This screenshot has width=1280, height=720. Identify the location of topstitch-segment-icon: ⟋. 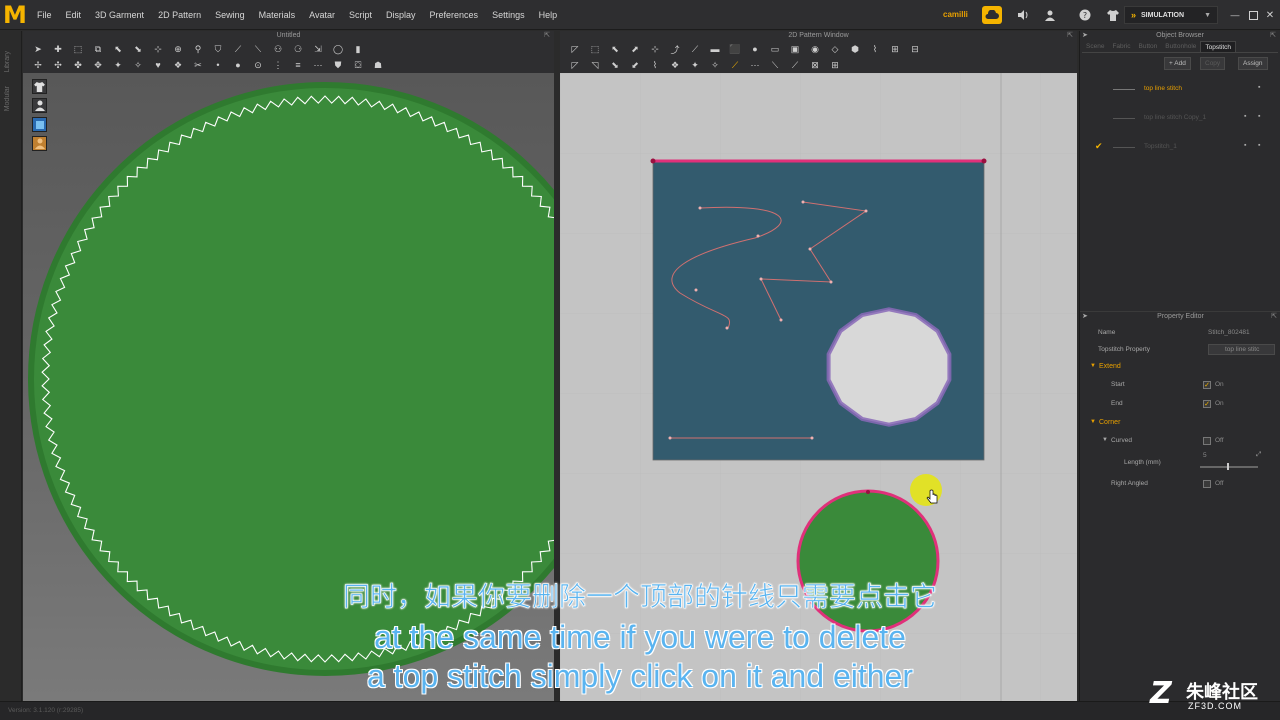
(735, 65).